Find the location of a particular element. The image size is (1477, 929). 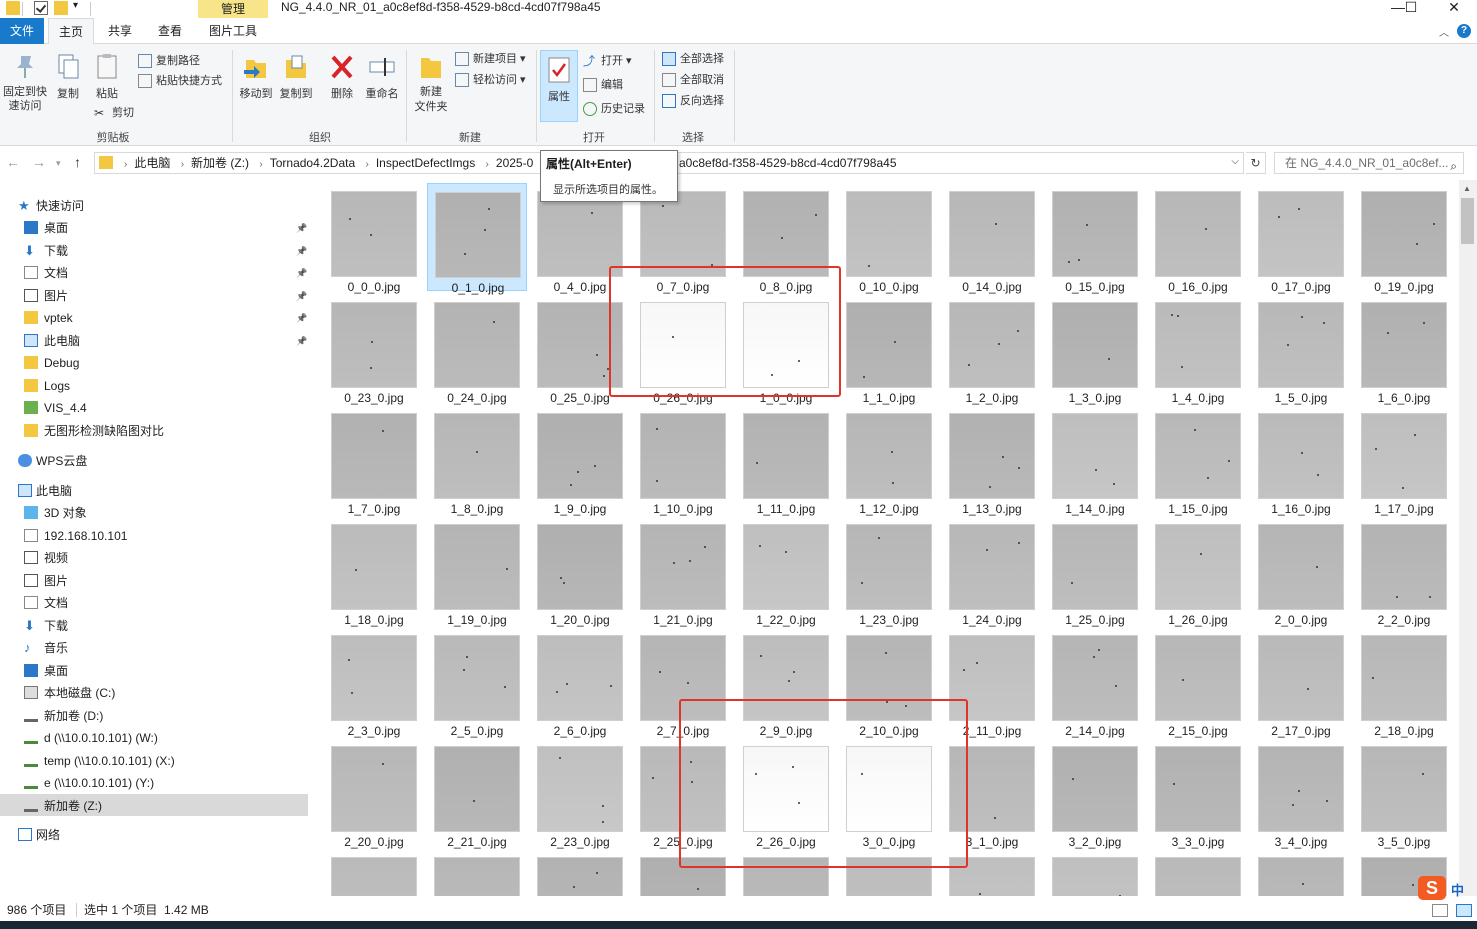

file-thumbnail: 0_16_0.jpg is located at coordinates (1198, 238).